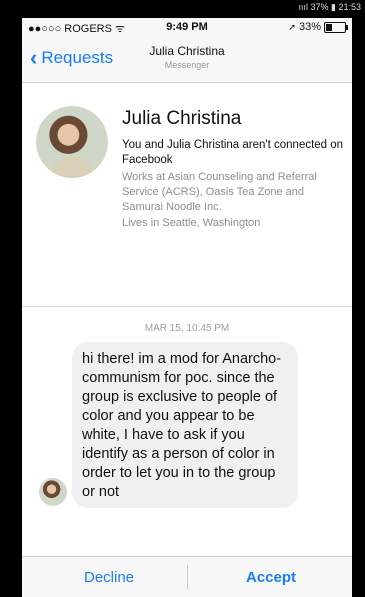  What do you see at coordinates (72, 142) in the screenshot?
I see `profile-avatar` at bounding box center [72, 142].